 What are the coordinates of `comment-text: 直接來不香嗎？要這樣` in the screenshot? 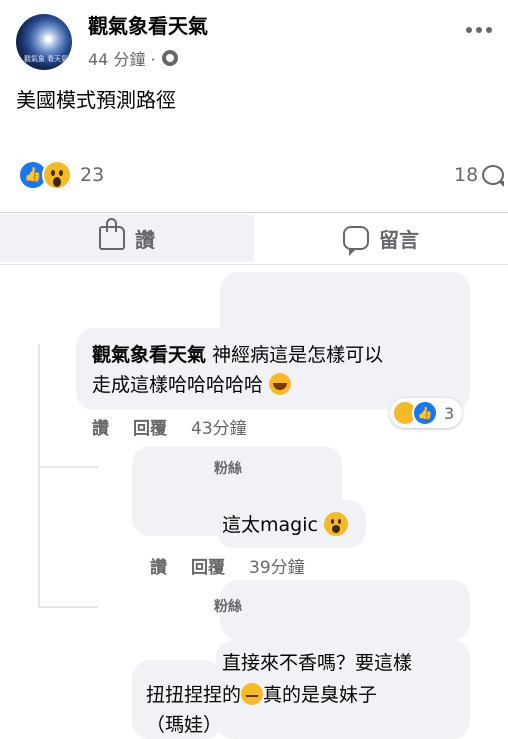 It's located at (317, 663).